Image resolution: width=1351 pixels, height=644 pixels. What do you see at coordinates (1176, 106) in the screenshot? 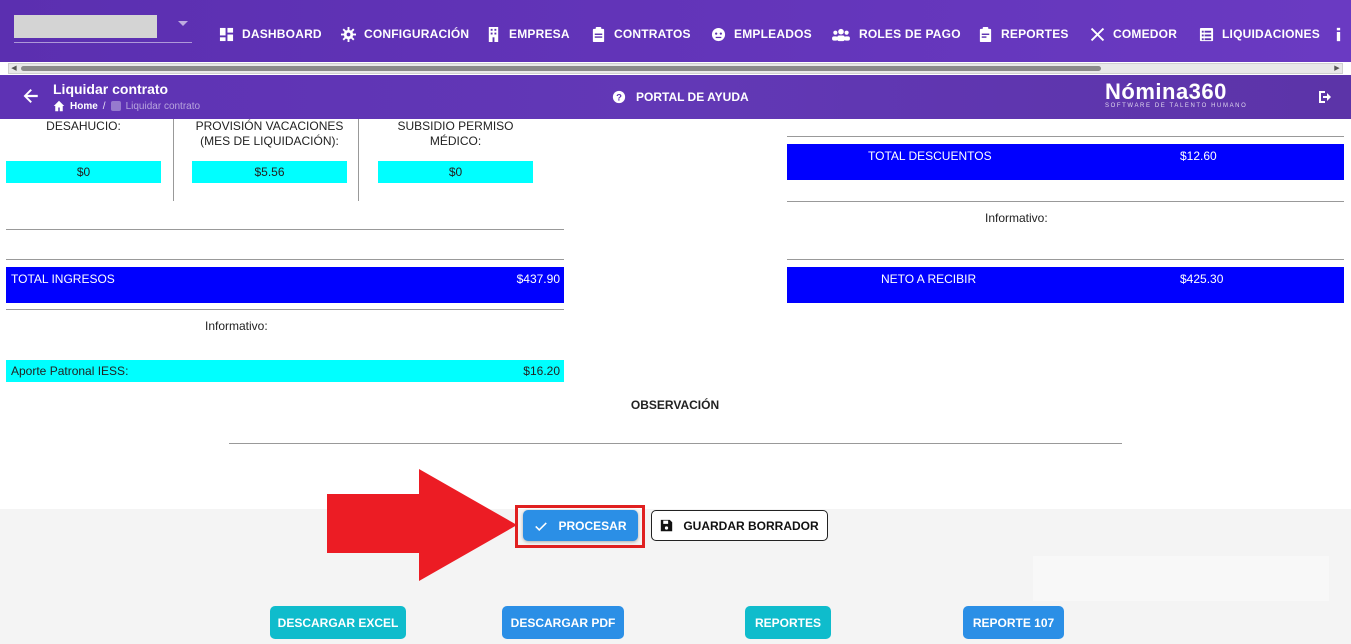
I see `logo-tagline: SOFTWARE DE TALENTO HUMANO` at bounding box center [1176, 106].